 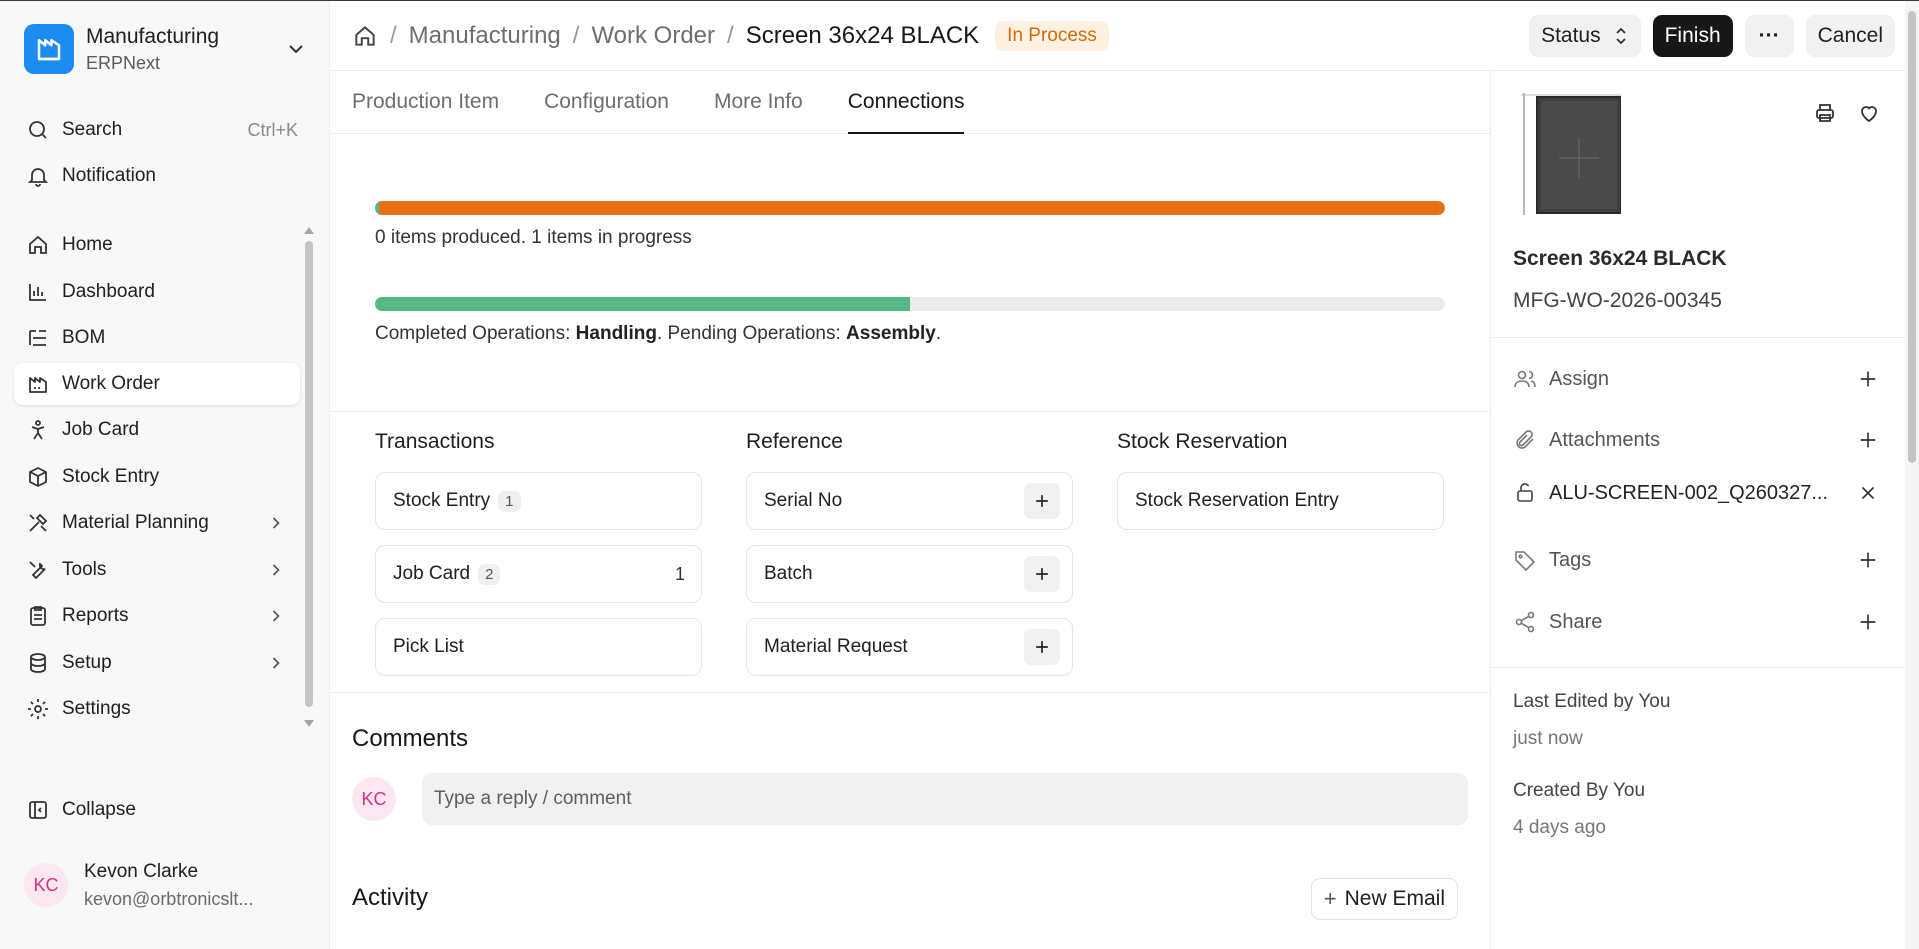 I want to click on add-attachment-icon, so click(x=1868, y=440).